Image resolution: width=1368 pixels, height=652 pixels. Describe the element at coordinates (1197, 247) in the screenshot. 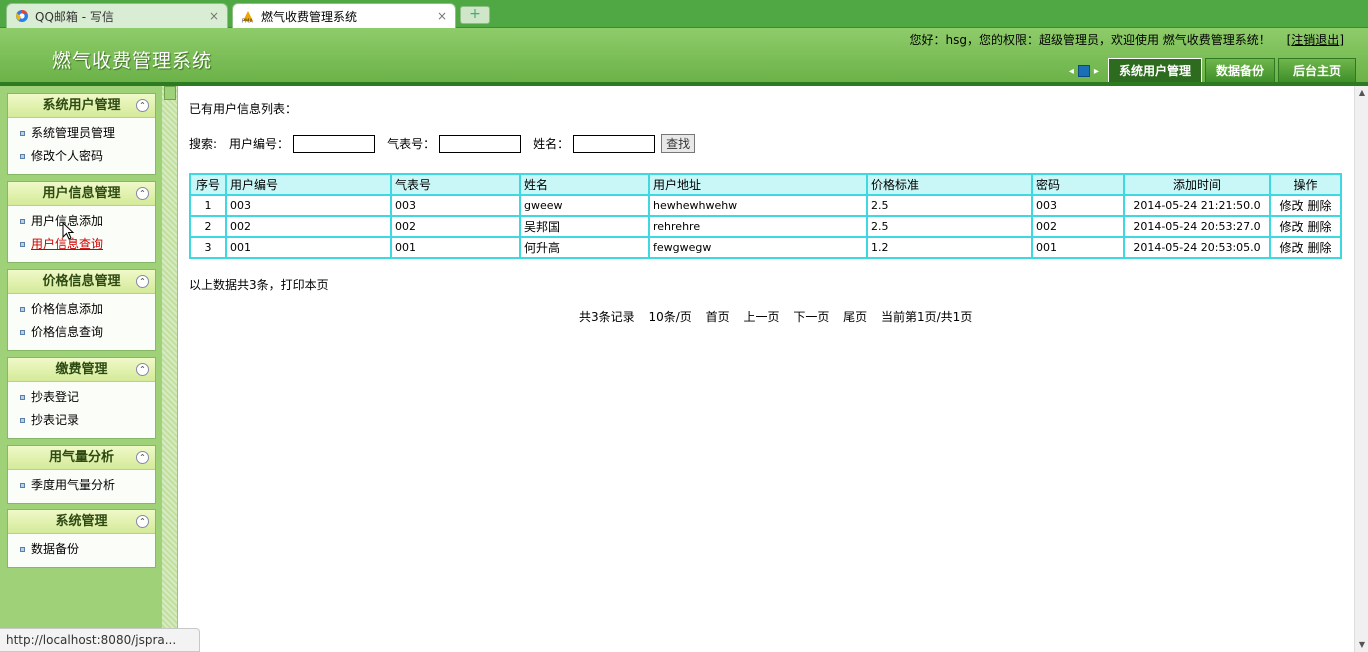

I see `cell: 2014-05-24 20:53:05.0` at that location.